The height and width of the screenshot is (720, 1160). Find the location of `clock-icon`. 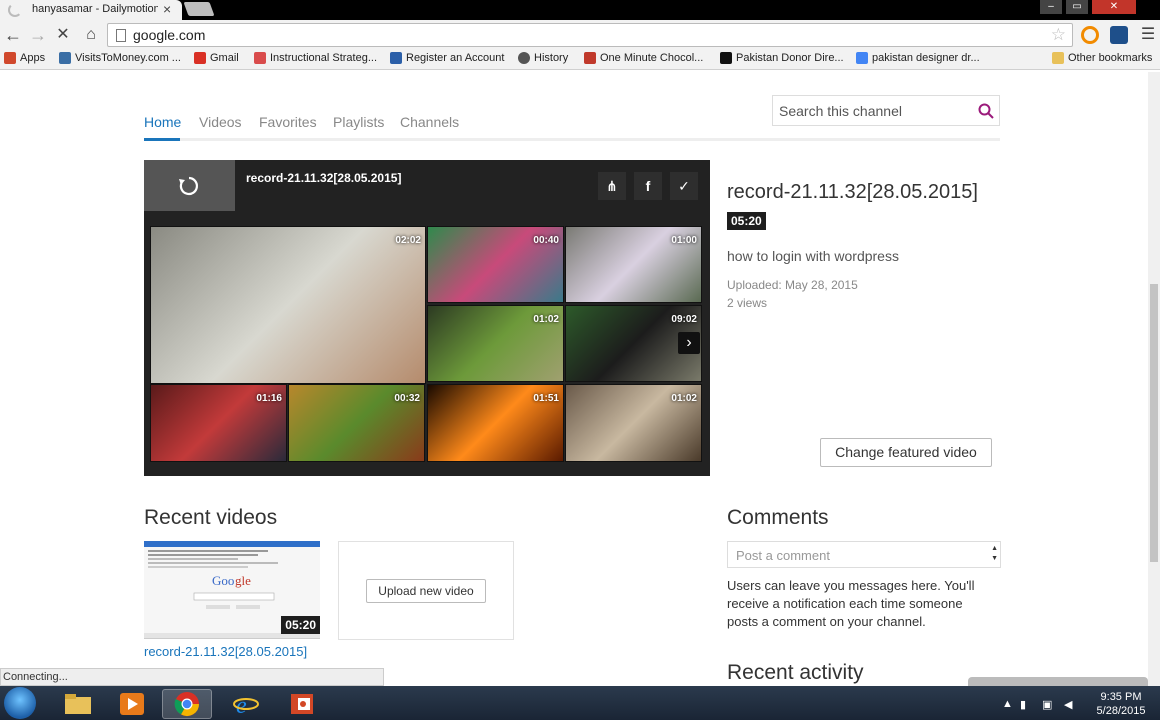

clock-icon is located at coordinates (524, 58).